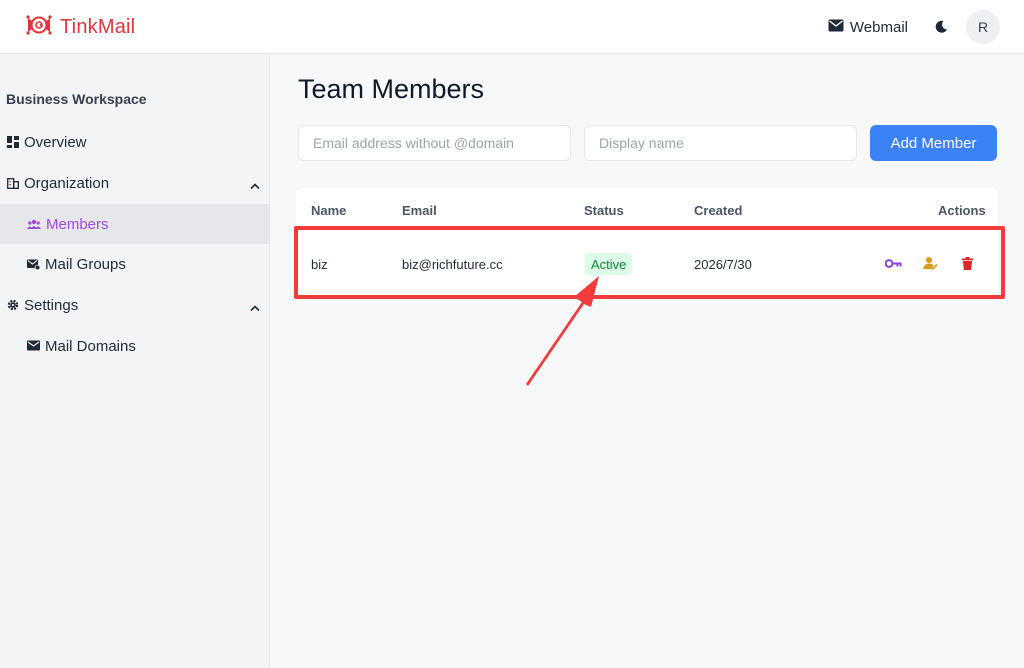  Describe the element at coordinates (609, 264) in the screenshot. I see `status-badge: Active` at that location.